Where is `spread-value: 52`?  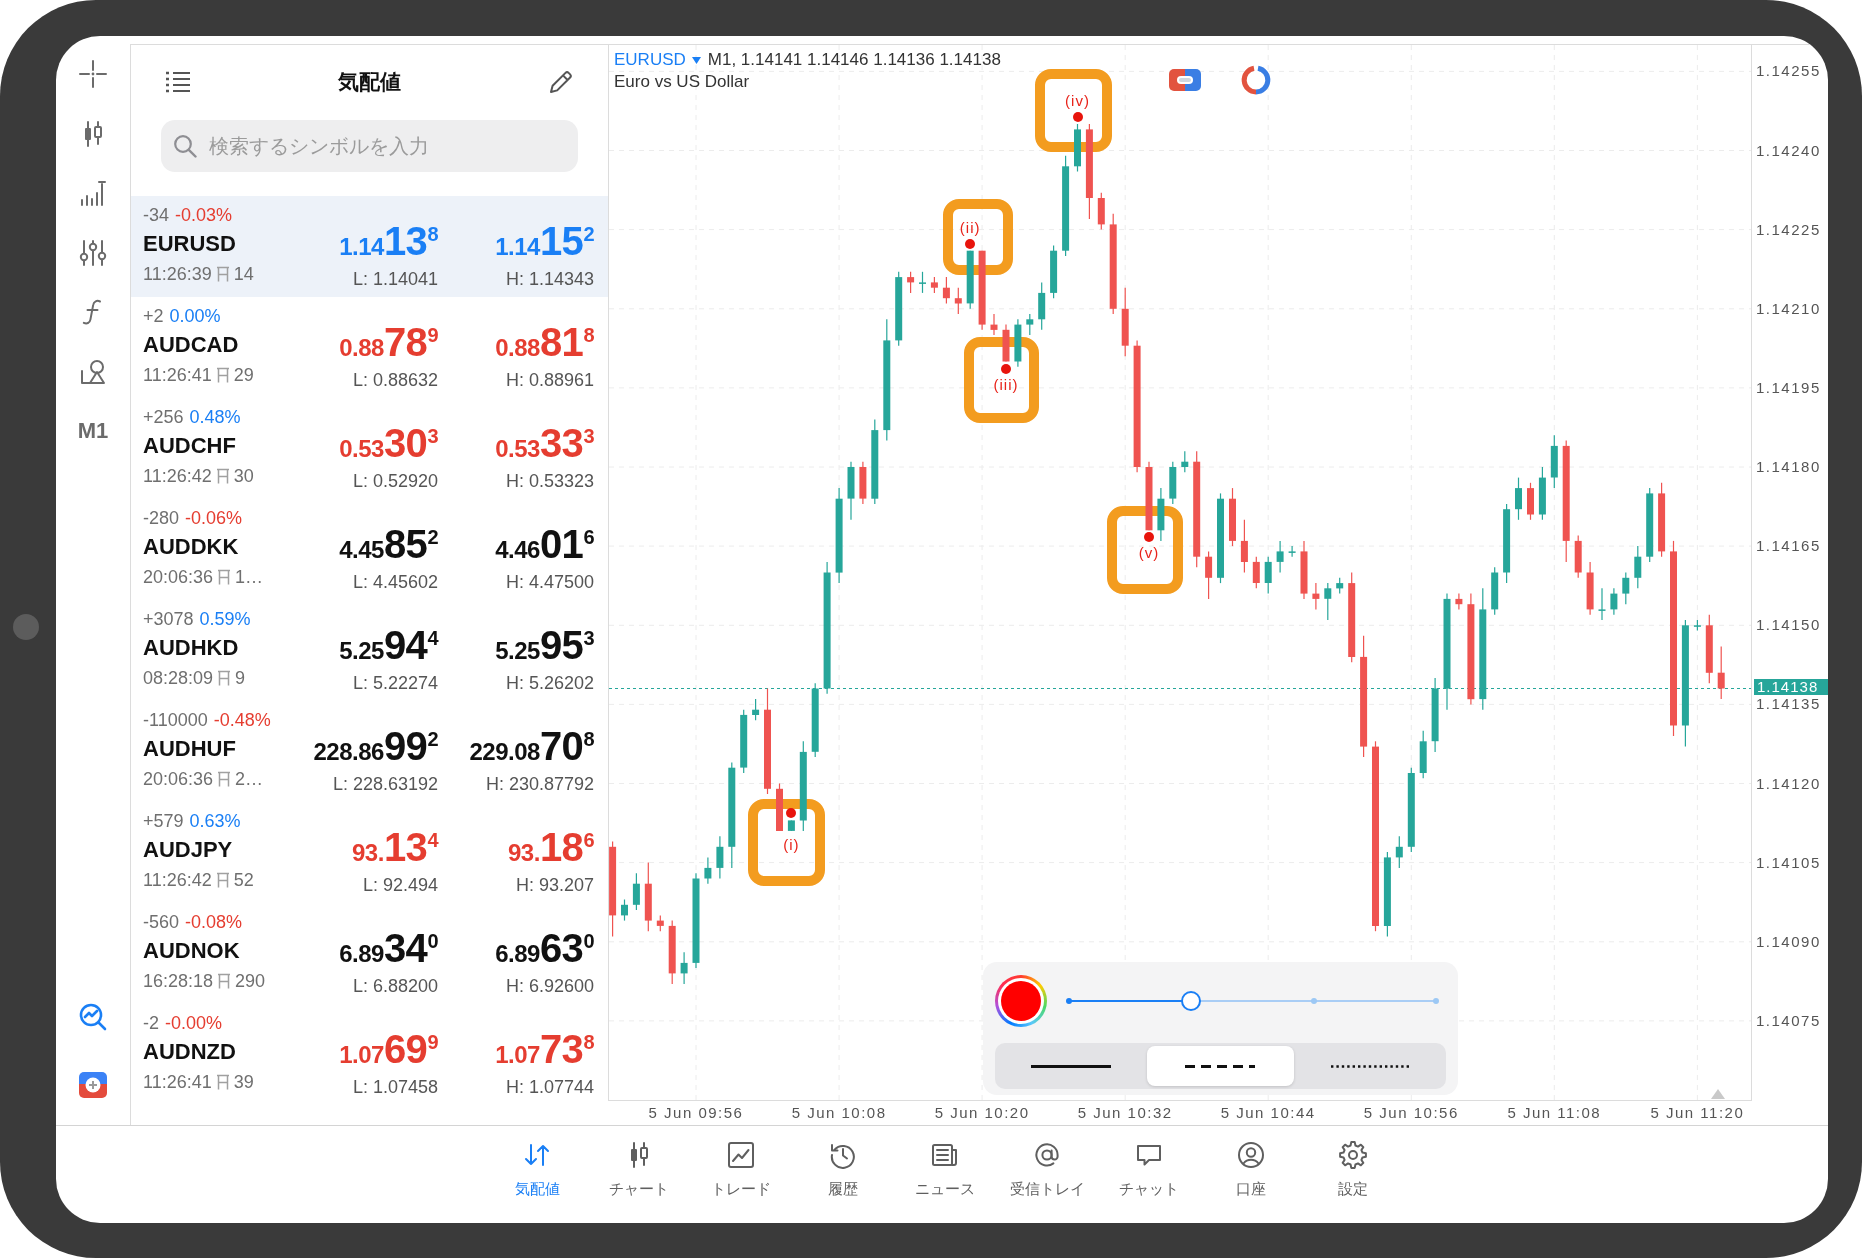
spread-value: 52 is located at coordinates (243, 880).